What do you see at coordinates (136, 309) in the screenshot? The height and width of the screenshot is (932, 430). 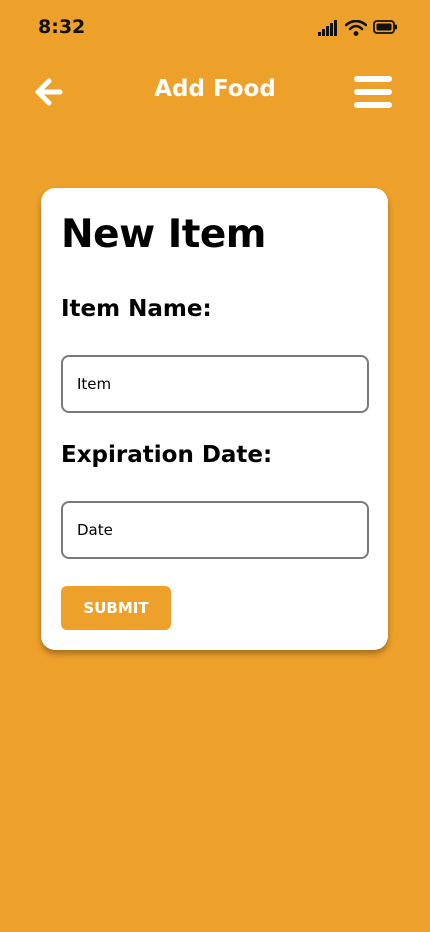 I see `item-name-label: Item Name:` at bounding box center [136, 309].